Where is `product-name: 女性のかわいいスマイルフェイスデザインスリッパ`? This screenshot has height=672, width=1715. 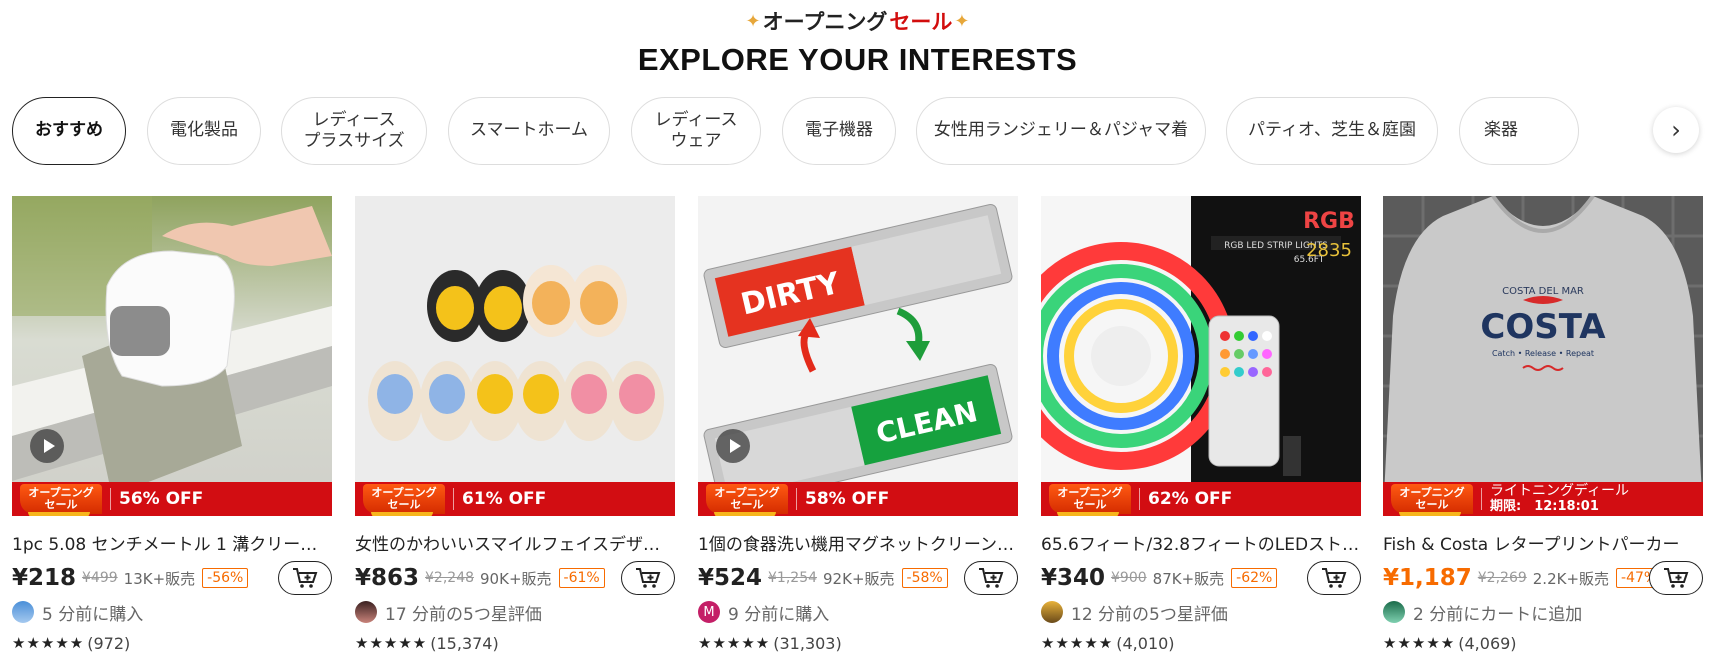
product-name: 女性のかわいいスマイルフェイスデザインスリッパ is located at coordinates (515, 542).